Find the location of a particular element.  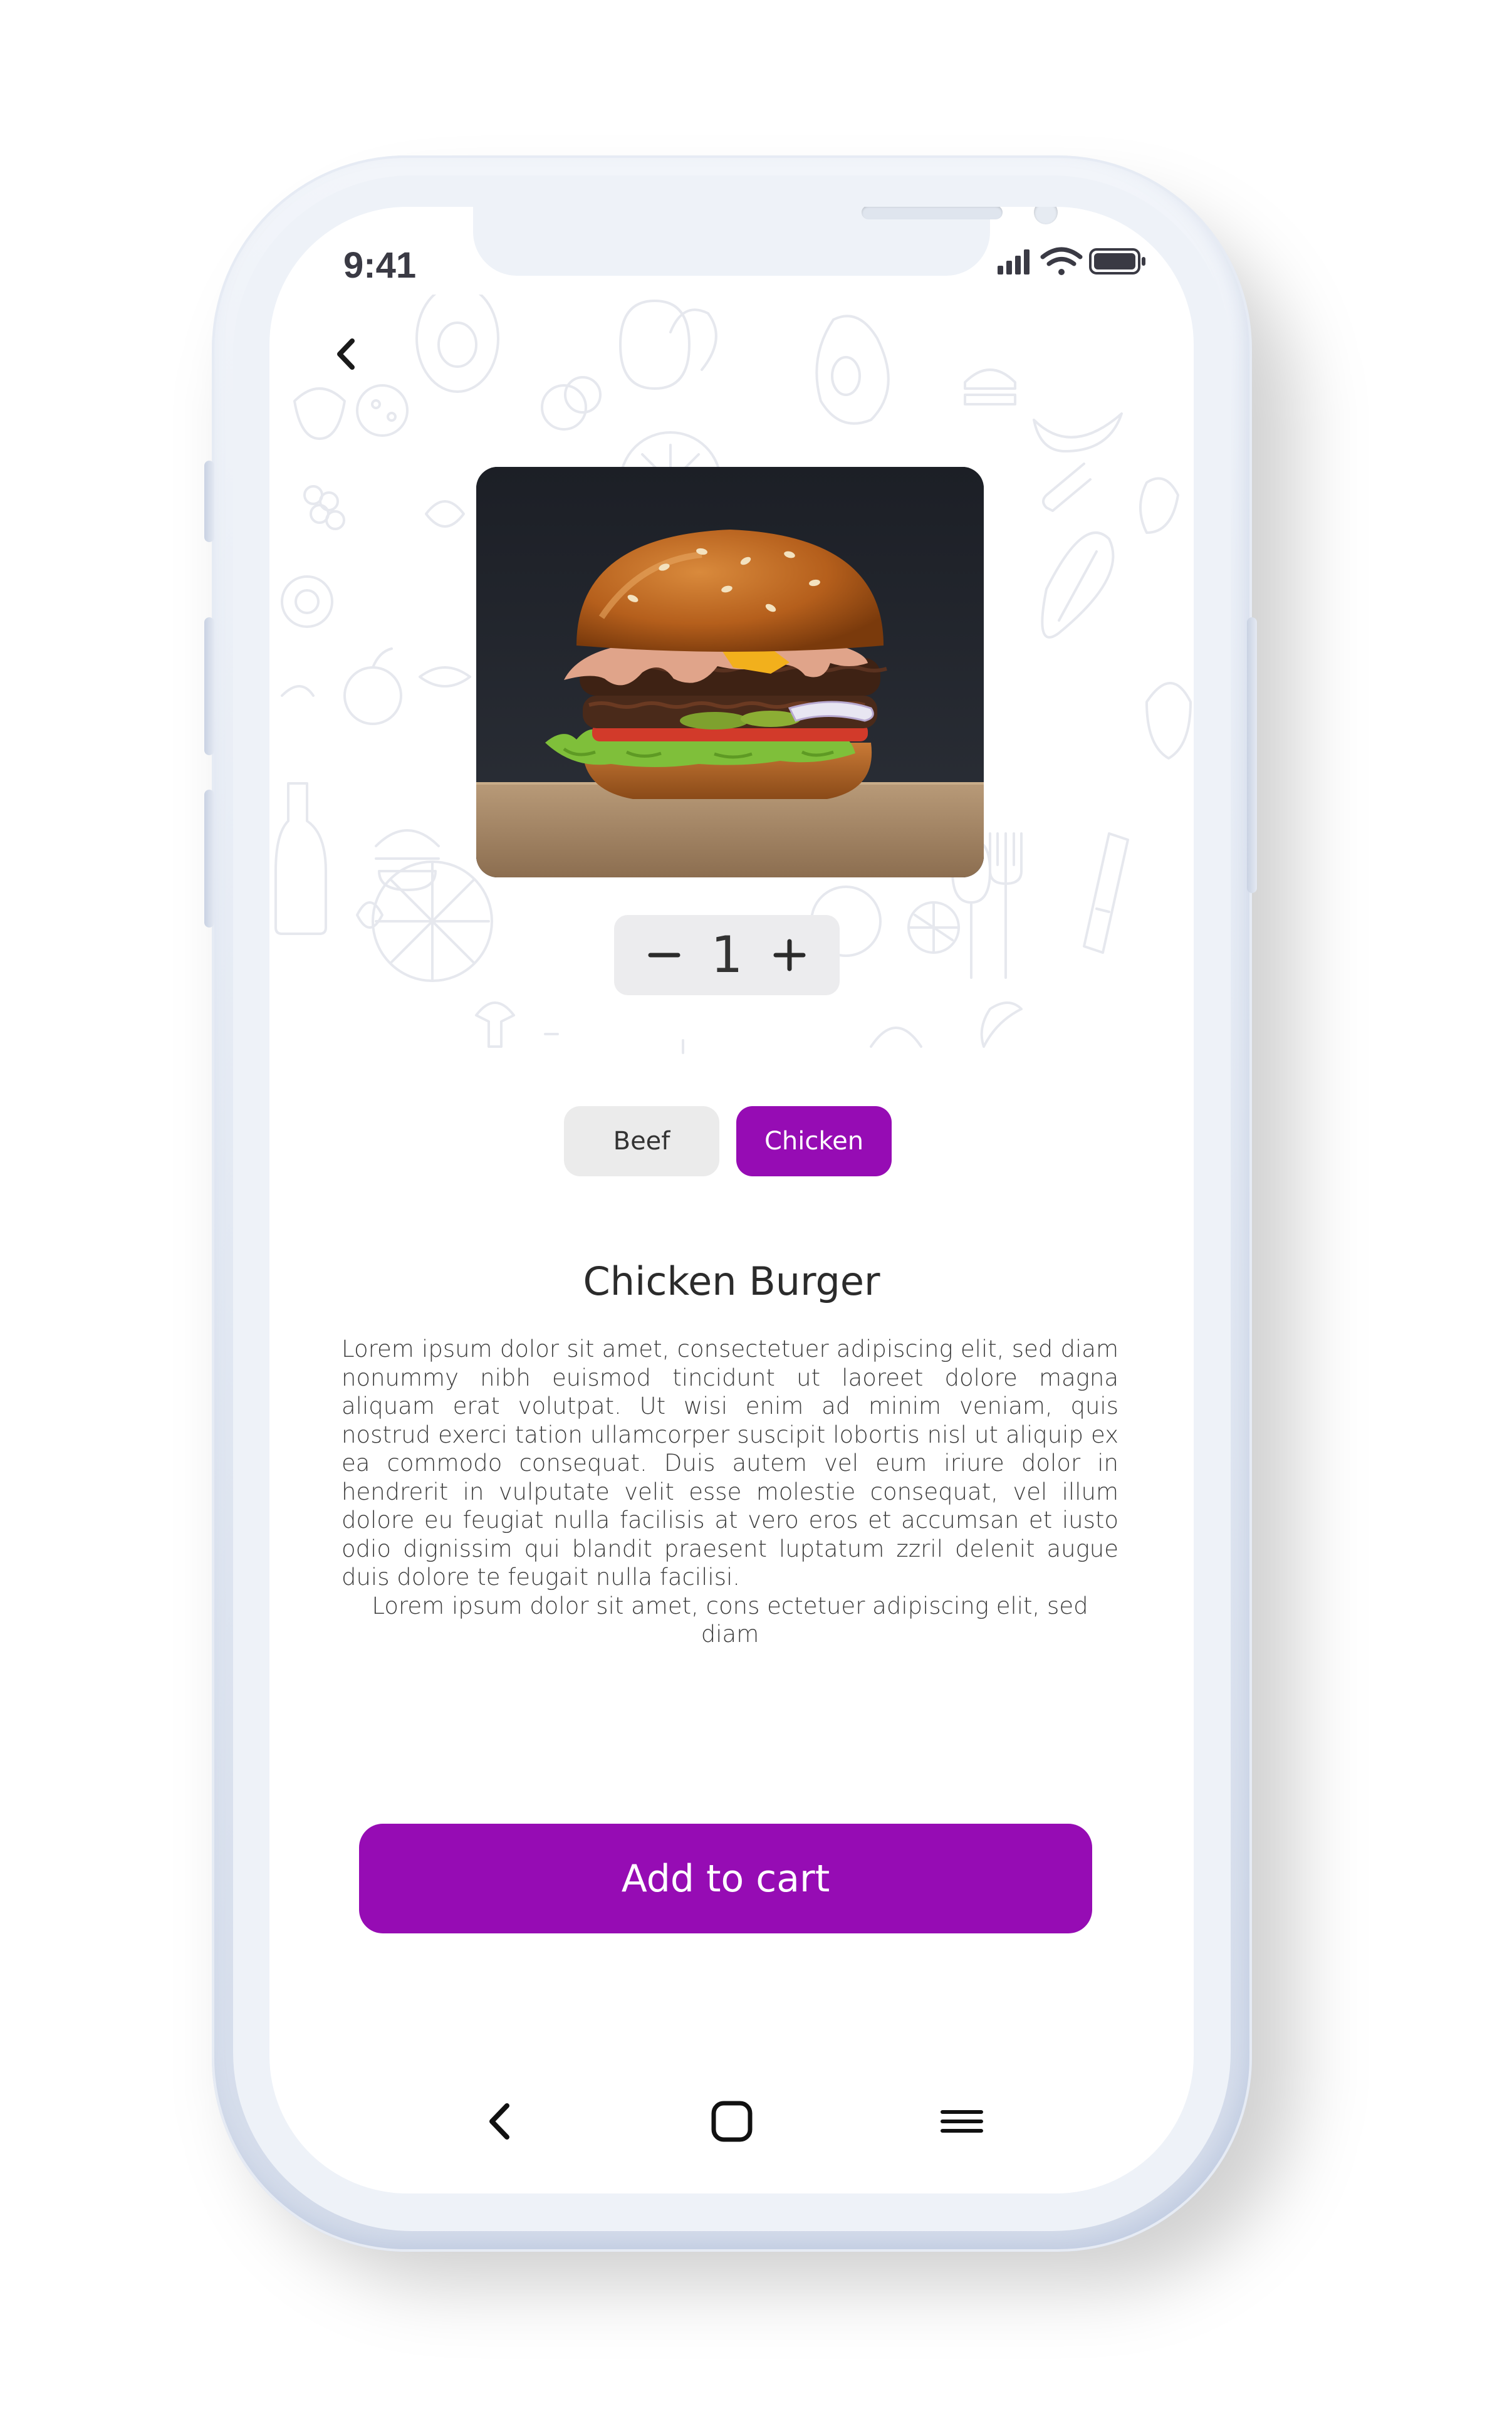

quantity-stepper: 1 is located at coordinates (727, 955).